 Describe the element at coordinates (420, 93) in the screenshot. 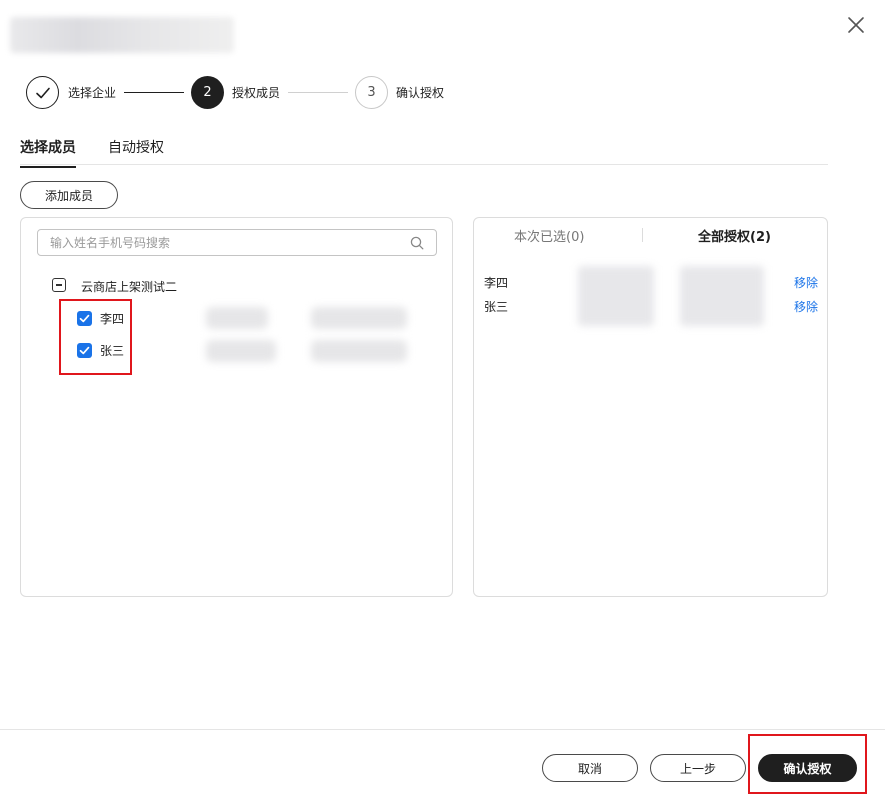

I see `step-3-label: 确认授权` at that location.